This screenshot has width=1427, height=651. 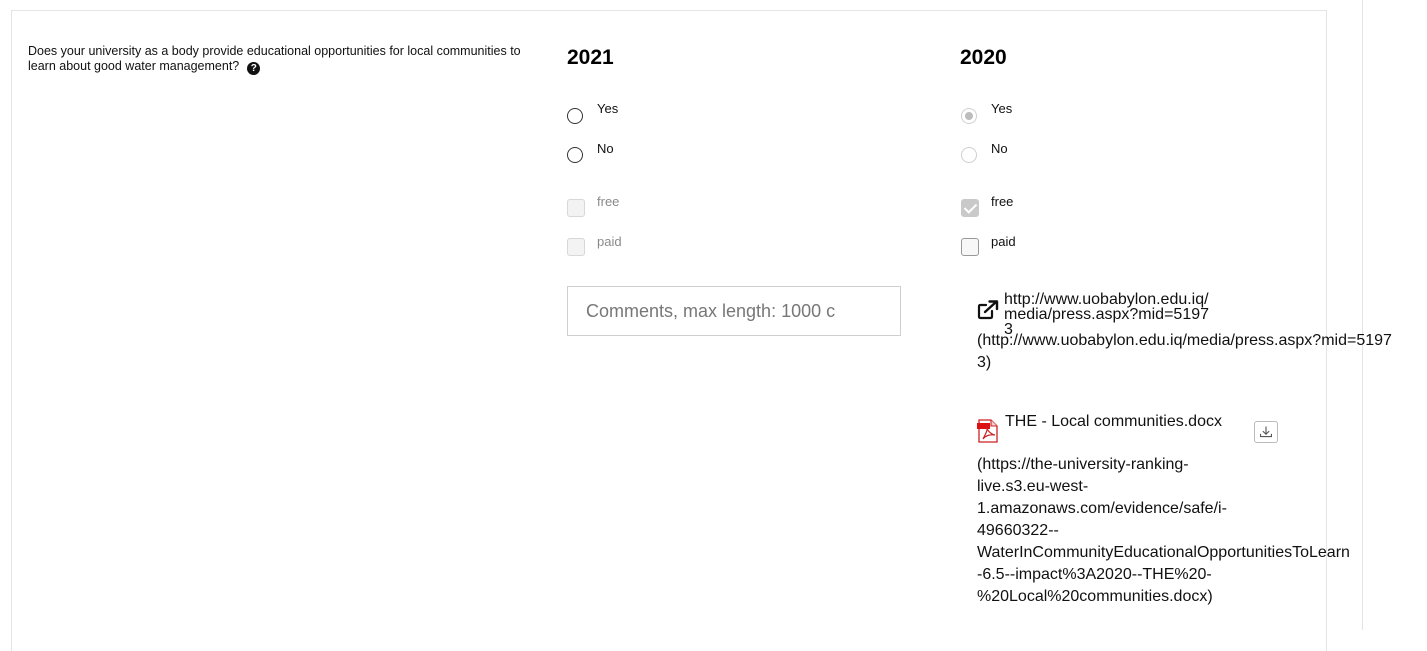 I want to click on checkbox-2021-free, so click(x=576, y=208).